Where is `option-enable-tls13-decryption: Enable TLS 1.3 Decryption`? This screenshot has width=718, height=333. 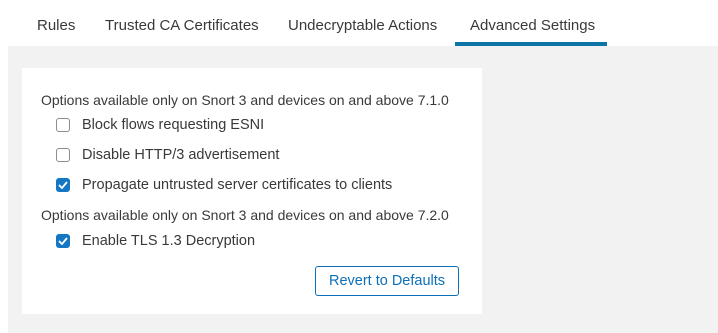 option-enable-tls13-decryption: Enable TLS 1.3 Decryption is located at coordinates (155, 241).